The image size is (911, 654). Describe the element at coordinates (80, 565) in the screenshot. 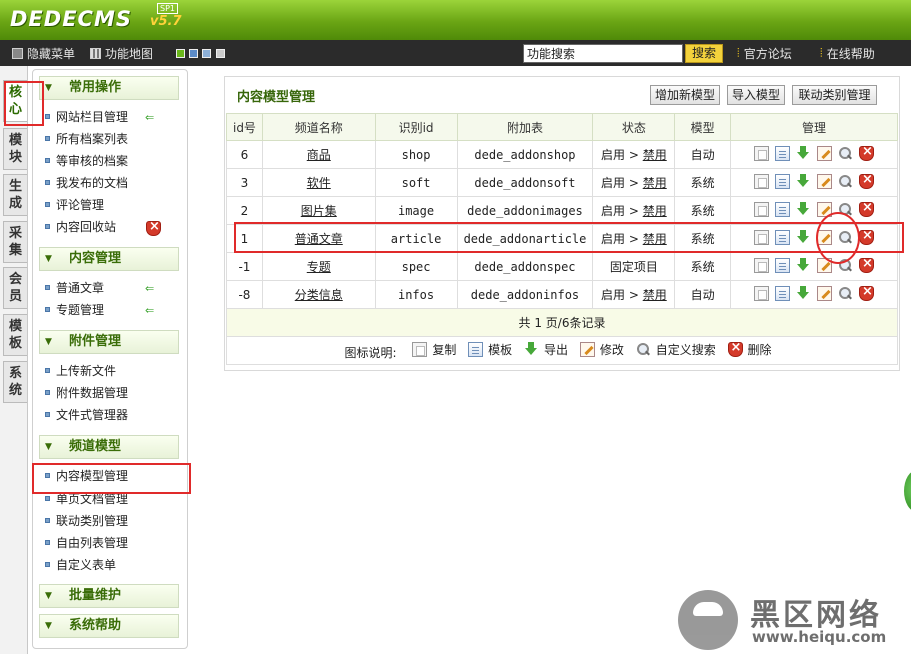

I see `menu-item-custom-forms: 自定义表单` at that location.